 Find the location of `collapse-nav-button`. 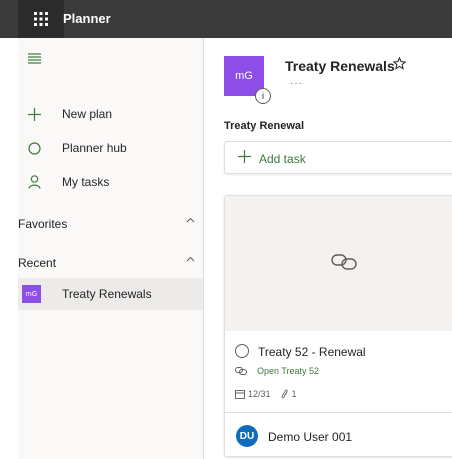

collapse-nav-button is located at coordinates (34, 60).